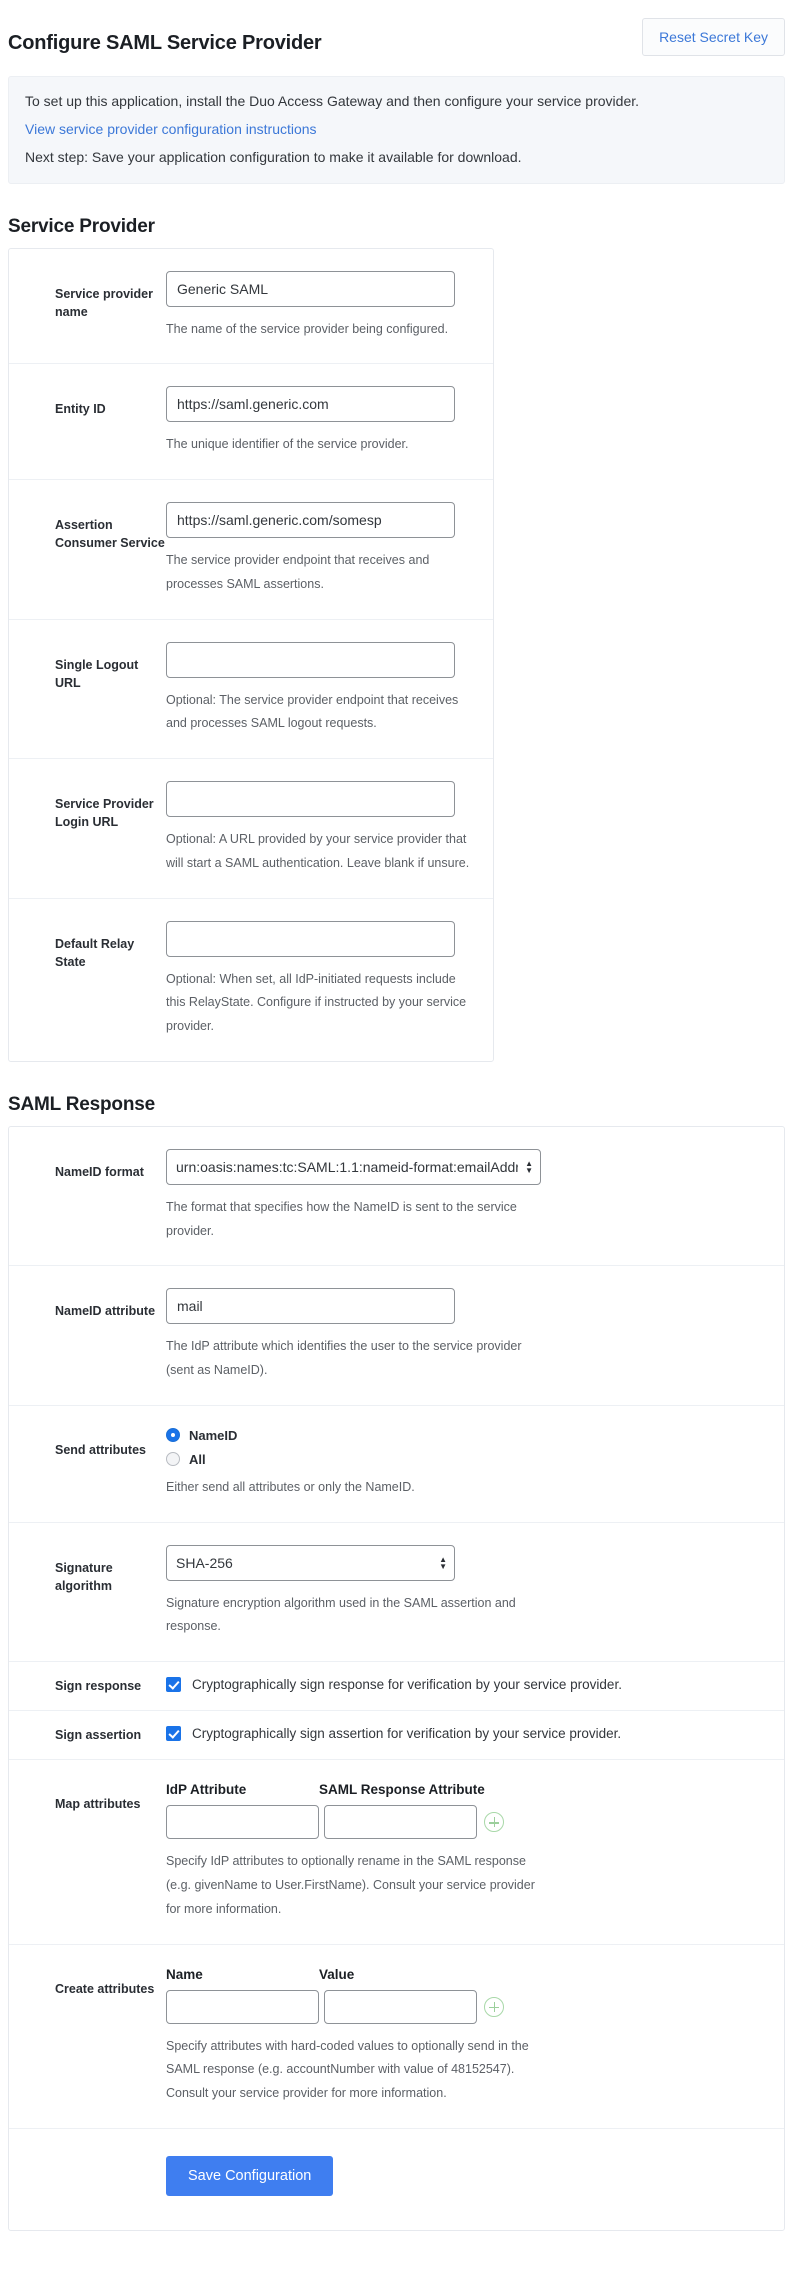 The image size is (793, 2276). Describe the element at coordinates (310, 1562) in the screenshot. I see `signature-algorithm-select: SHA-256` at that location.